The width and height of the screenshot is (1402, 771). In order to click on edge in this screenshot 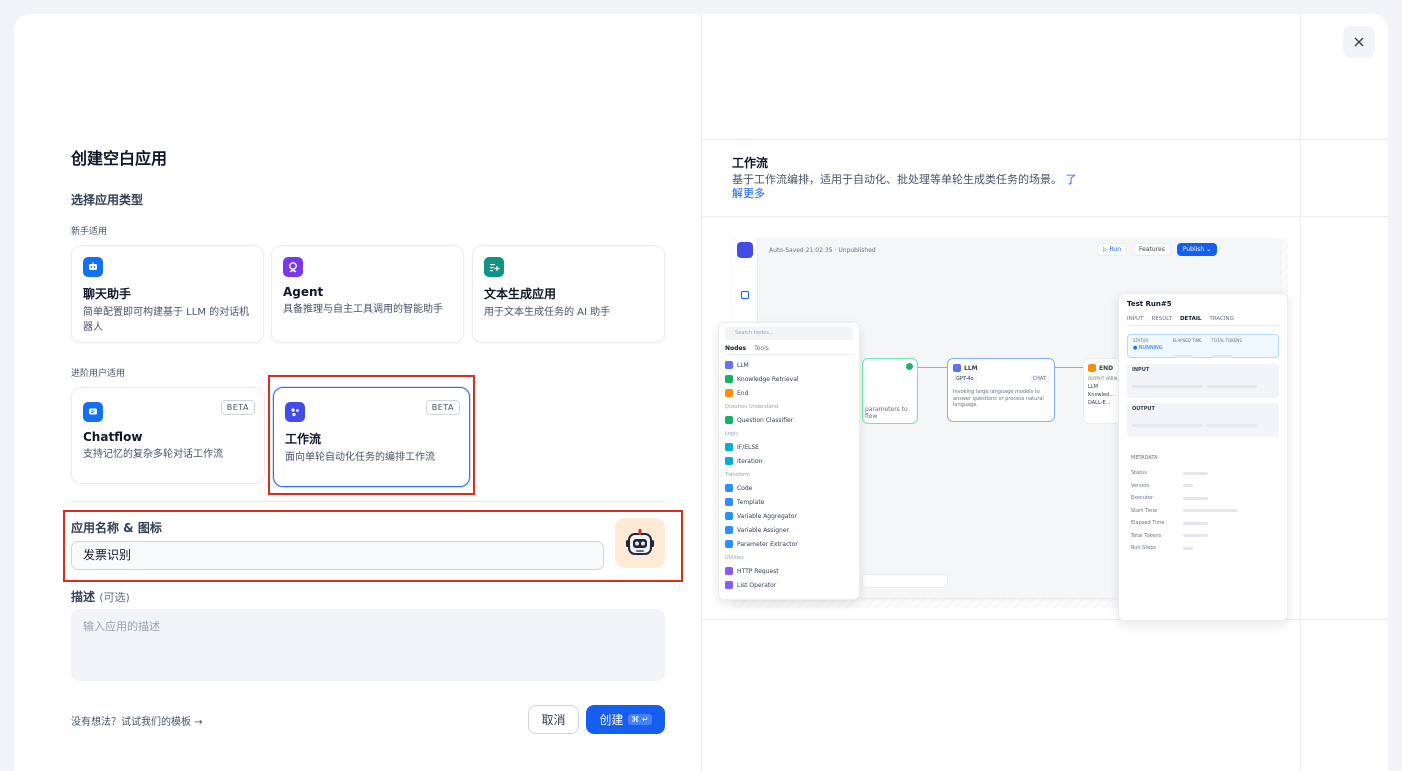, I will do `click(932, 367)`.